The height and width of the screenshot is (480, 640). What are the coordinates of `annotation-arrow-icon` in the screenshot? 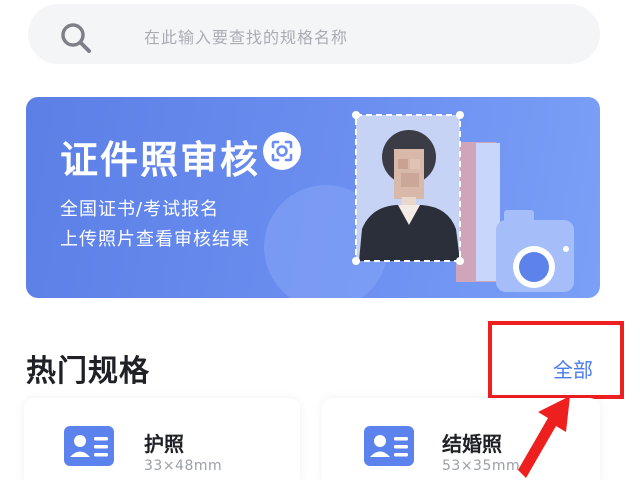 It's located at (544, 437).